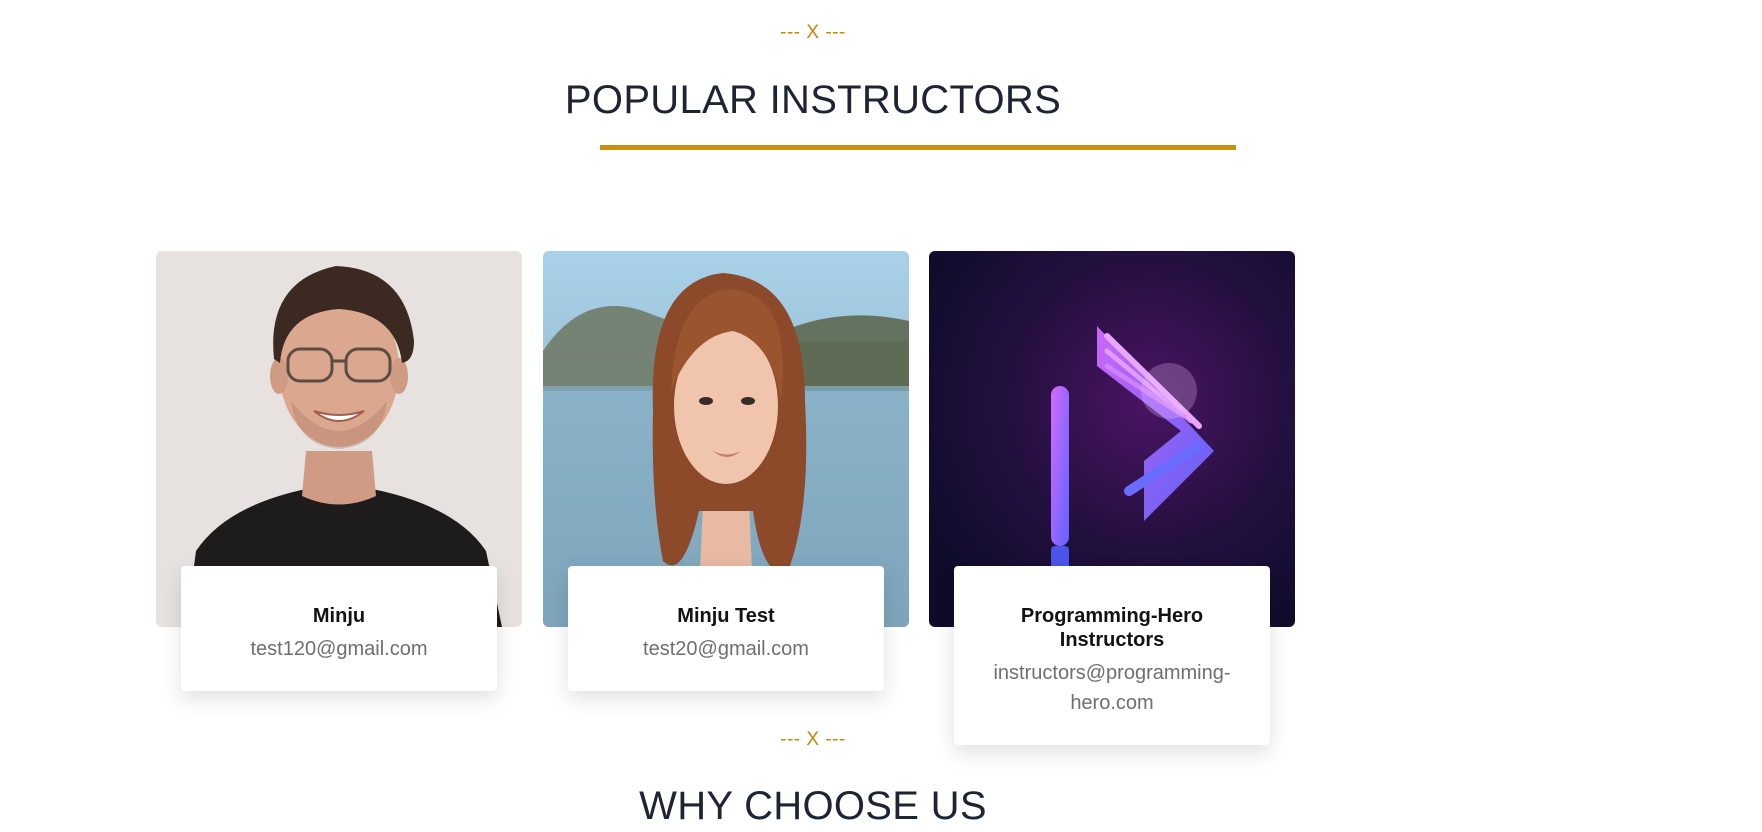  What do you see at coordinates (813, 100) in the screenshot?
I see `section-title-popular-instructors: POPULAR INSTRUCTORS` at bounding box center [813, 100].